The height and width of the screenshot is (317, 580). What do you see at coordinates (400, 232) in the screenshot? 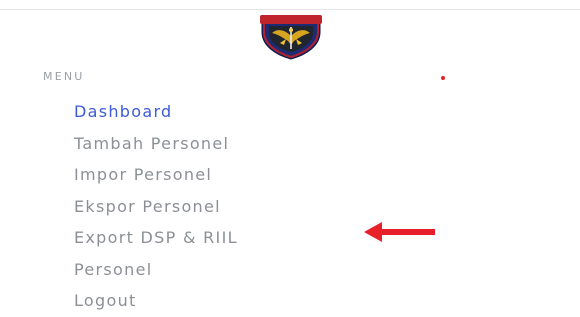
I see `red-arrow-icon` at bounding box center [400, 232].